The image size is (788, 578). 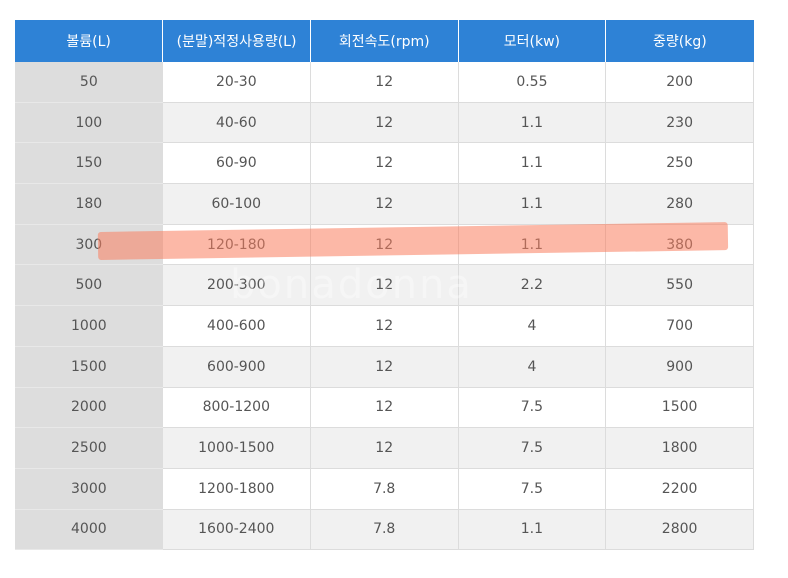 I want to click on volume-cell: 2000, so click(x=89, y=408).